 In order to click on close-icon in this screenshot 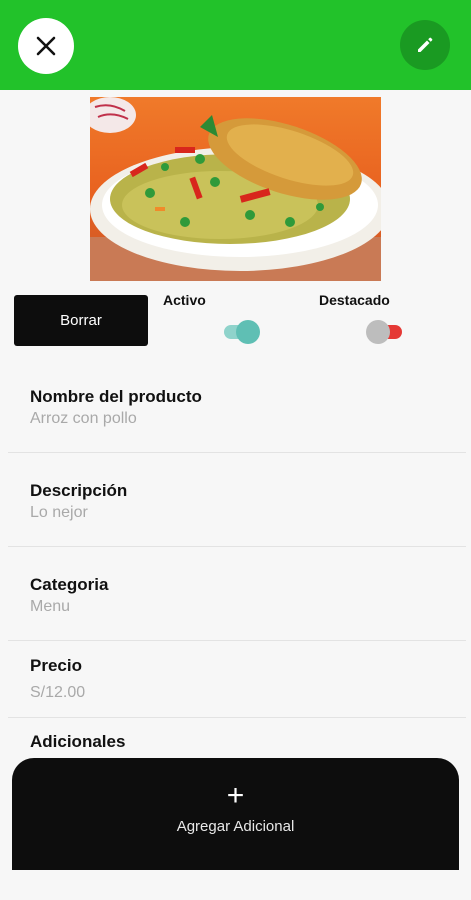, I will do `click(46, 46)`.